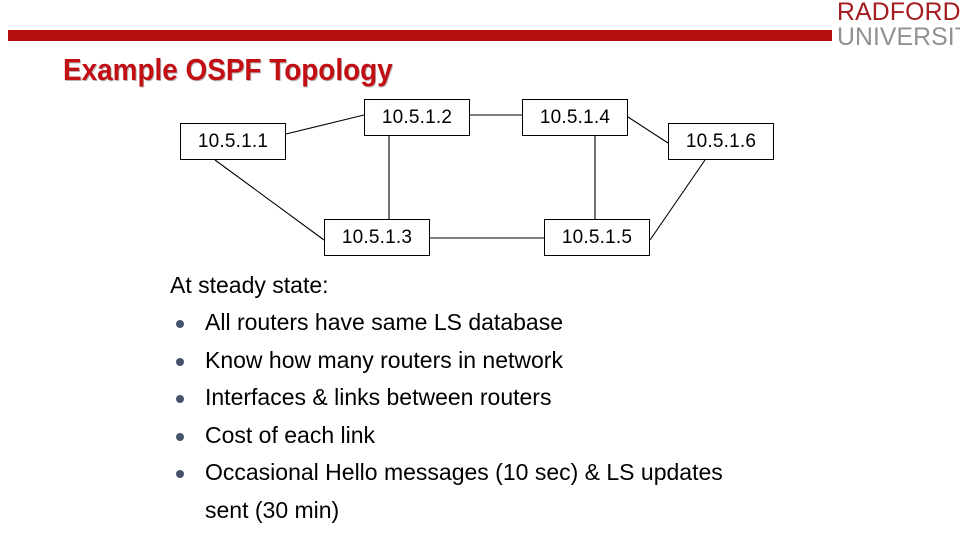 This screenshot has width=960, height=540. What do you see at coordinates (419, 35) in the screenshot?
I see `header-accent-bar` at bounding box center [419, 35].